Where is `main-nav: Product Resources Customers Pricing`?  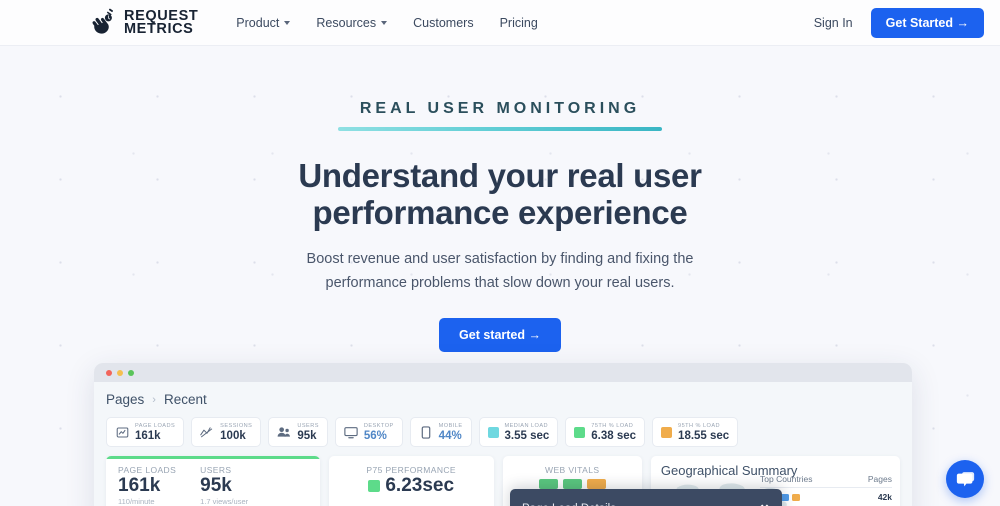 main-nav: Product Resources Customers Pricing is located at coordinates (387, 23).